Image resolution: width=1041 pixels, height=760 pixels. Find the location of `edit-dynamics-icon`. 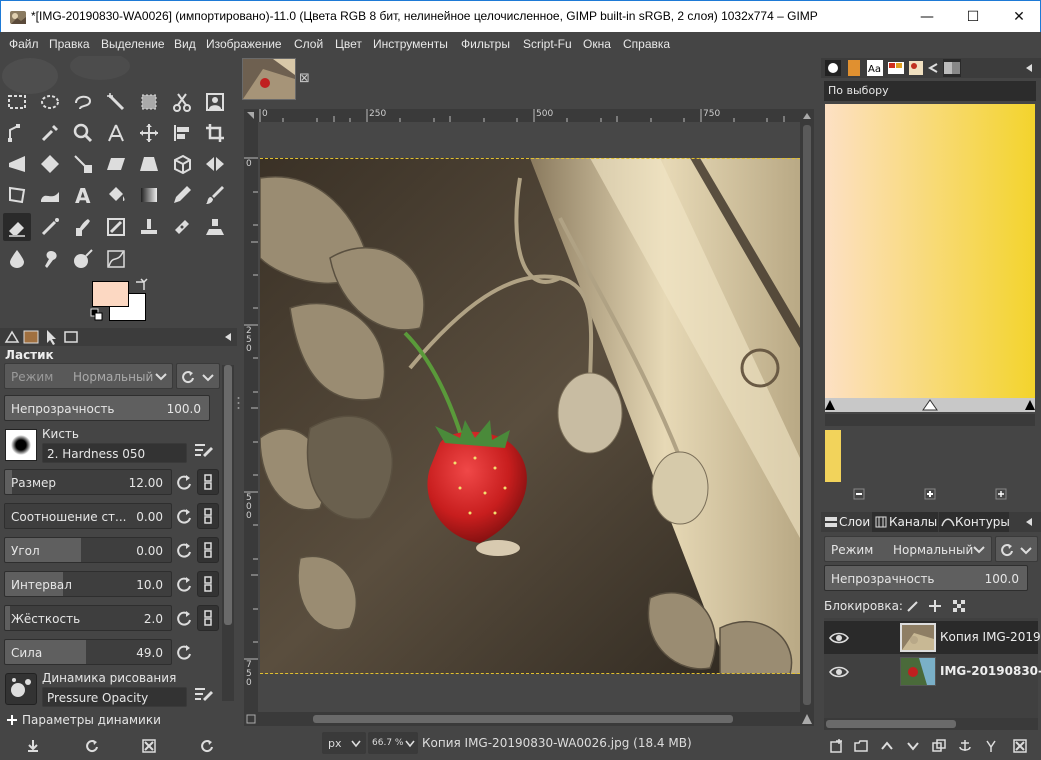

edit-dynamics-icon is located at coordinates (204, 695).